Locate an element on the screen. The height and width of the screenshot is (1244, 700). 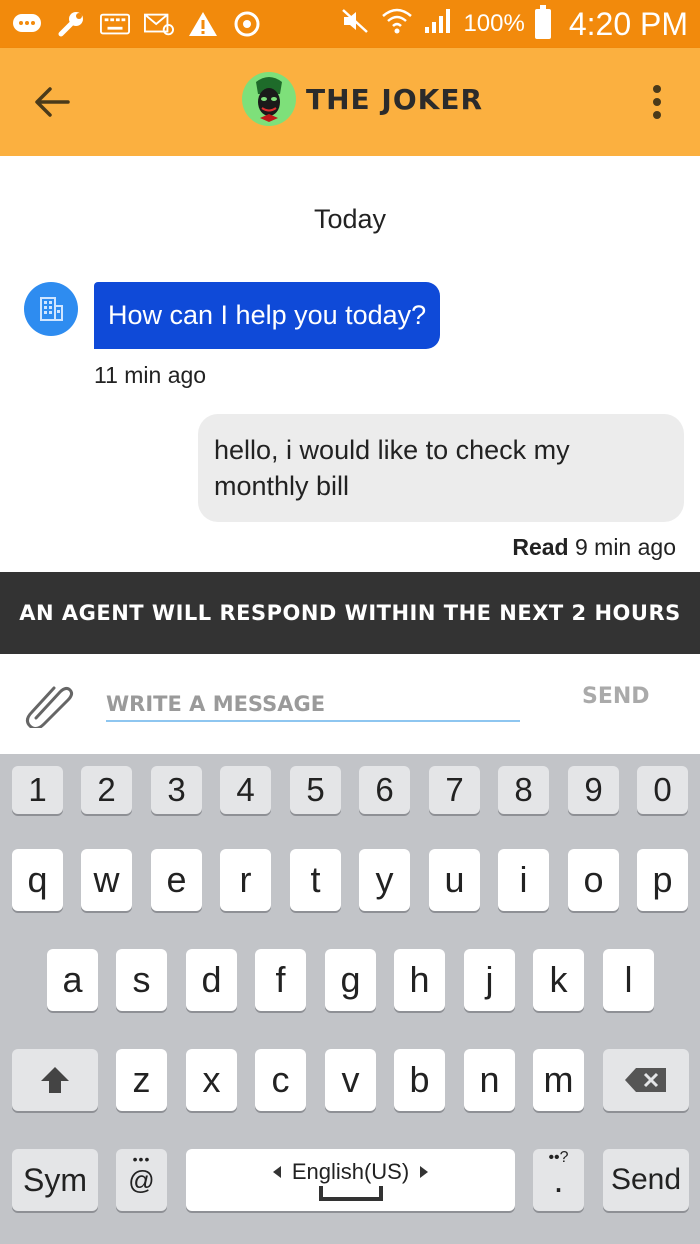
backspace-key is located at coordinates (646, 1080).